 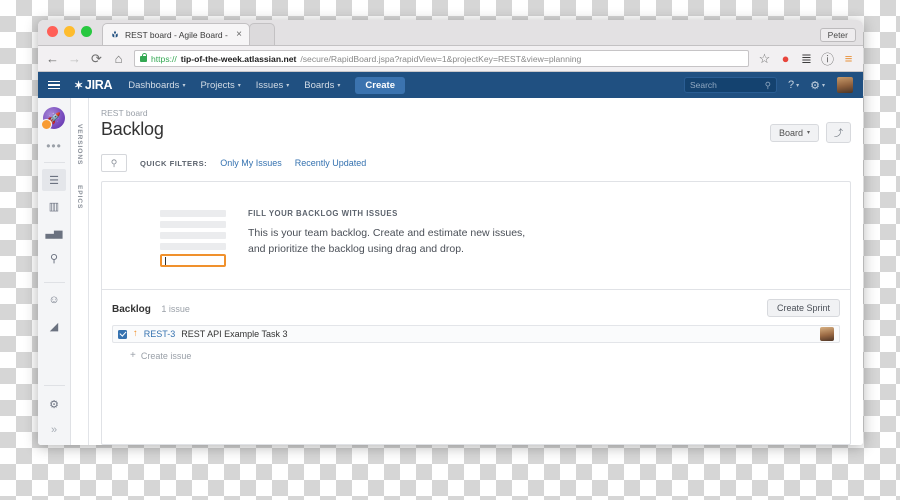 What do you see at coordinates (79, 144) in the screenshot?
I see `versions-label: VERSIONS` at bounding box center [79, 144].